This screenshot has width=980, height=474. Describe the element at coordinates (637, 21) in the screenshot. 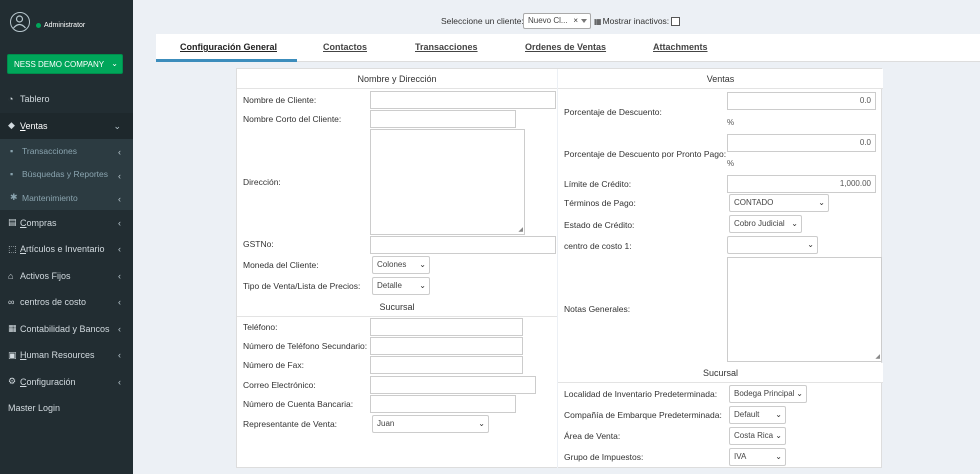

I see `show-inactive: ▦ Mostrar inactivos:` at that location.